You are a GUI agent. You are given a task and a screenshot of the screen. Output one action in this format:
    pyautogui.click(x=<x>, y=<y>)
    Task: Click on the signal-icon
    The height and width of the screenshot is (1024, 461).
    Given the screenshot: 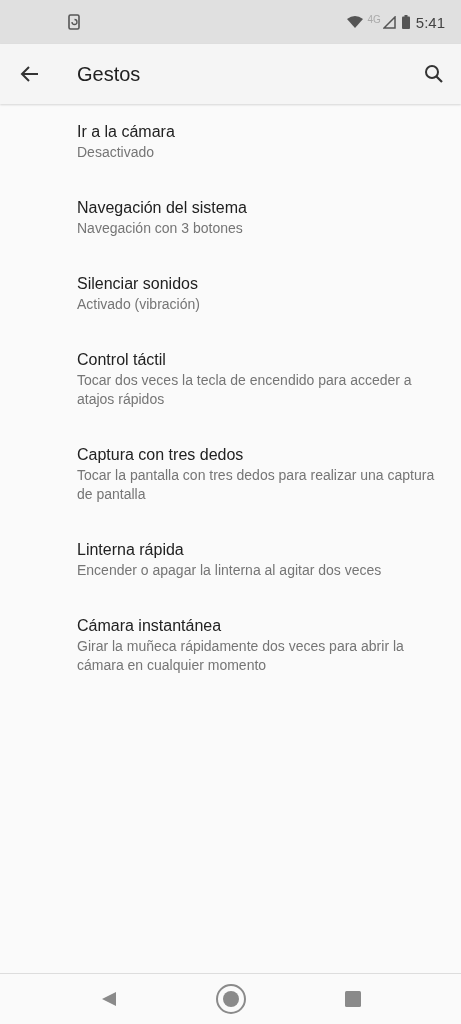 What is the action you would take?
    pyautogui.click(x=389, y=22)
    